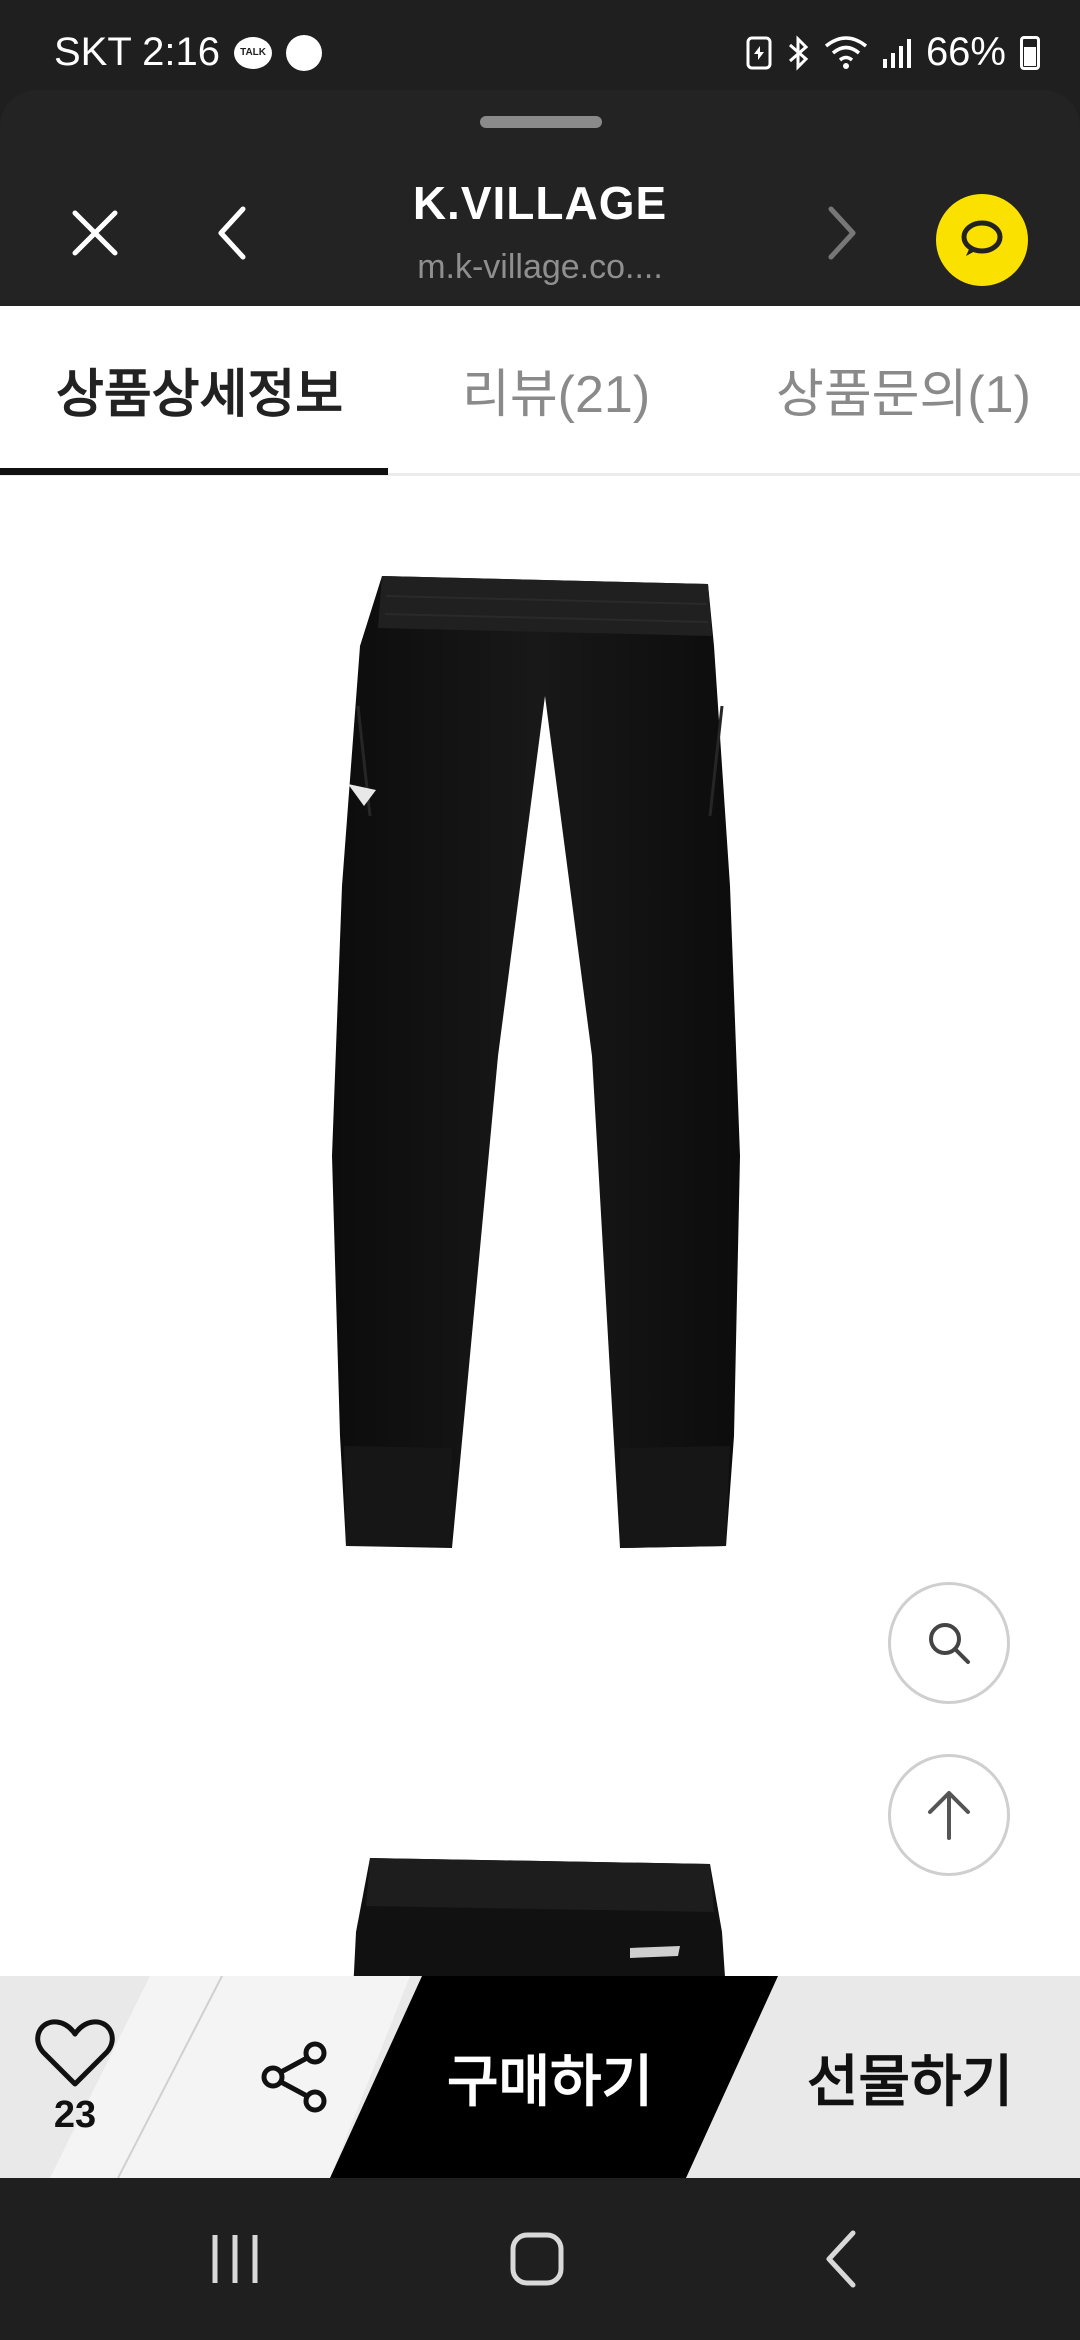 This screenshot has width=1080, height=2340. Describe the element at coordinates (759, 52) in the screenshot. I see `nfc-icon` at that location.